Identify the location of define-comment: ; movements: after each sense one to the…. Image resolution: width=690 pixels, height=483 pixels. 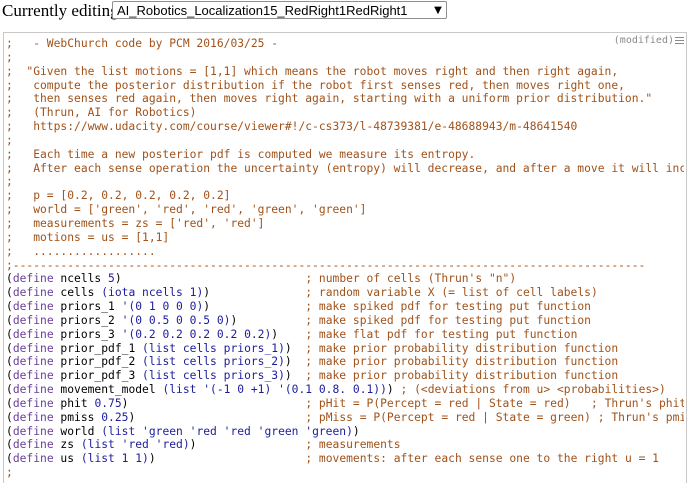
(482, 459).